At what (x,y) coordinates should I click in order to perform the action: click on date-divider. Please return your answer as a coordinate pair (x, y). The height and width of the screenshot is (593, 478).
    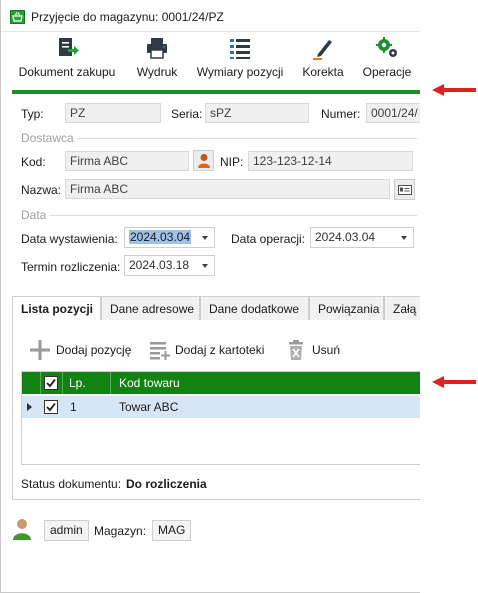
    Looking at the image, I should click on (233, 215).